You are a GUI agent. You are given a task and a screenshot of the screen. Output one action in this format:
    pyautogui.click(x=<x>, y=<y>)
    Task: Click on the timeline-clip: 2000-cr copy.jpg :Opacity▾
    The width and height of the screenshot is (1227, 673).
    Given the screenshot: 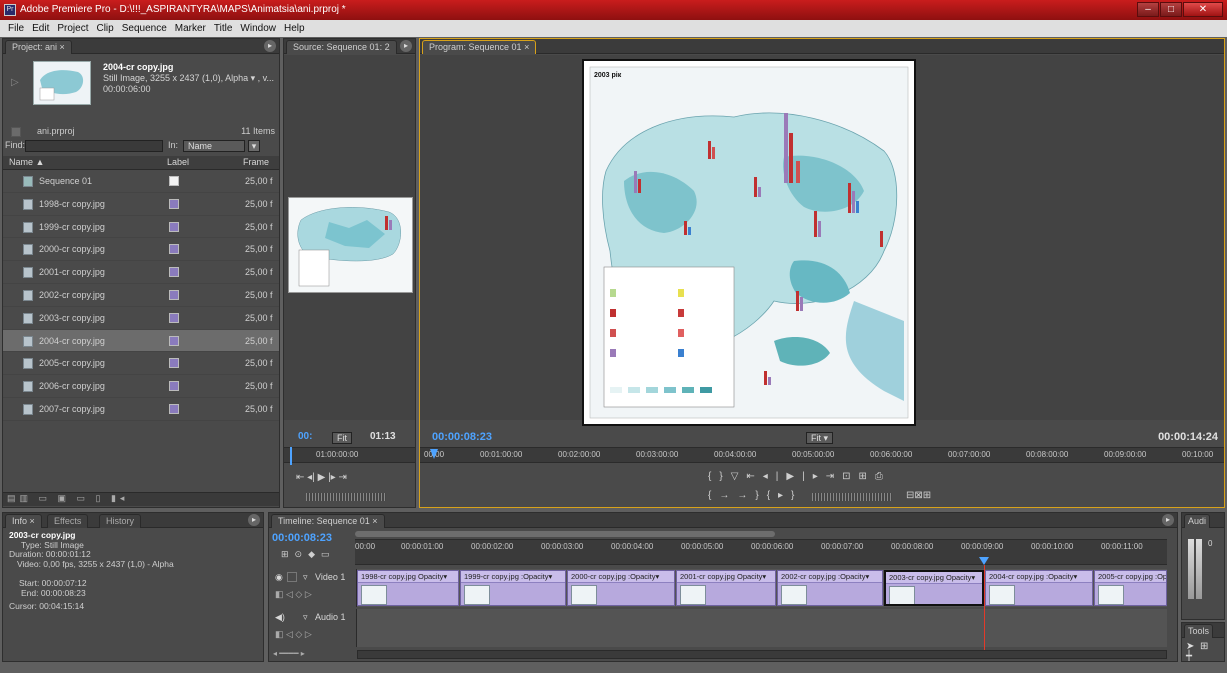 What is the action you would take?
    pyautogui.click(x=621, y=588)
    